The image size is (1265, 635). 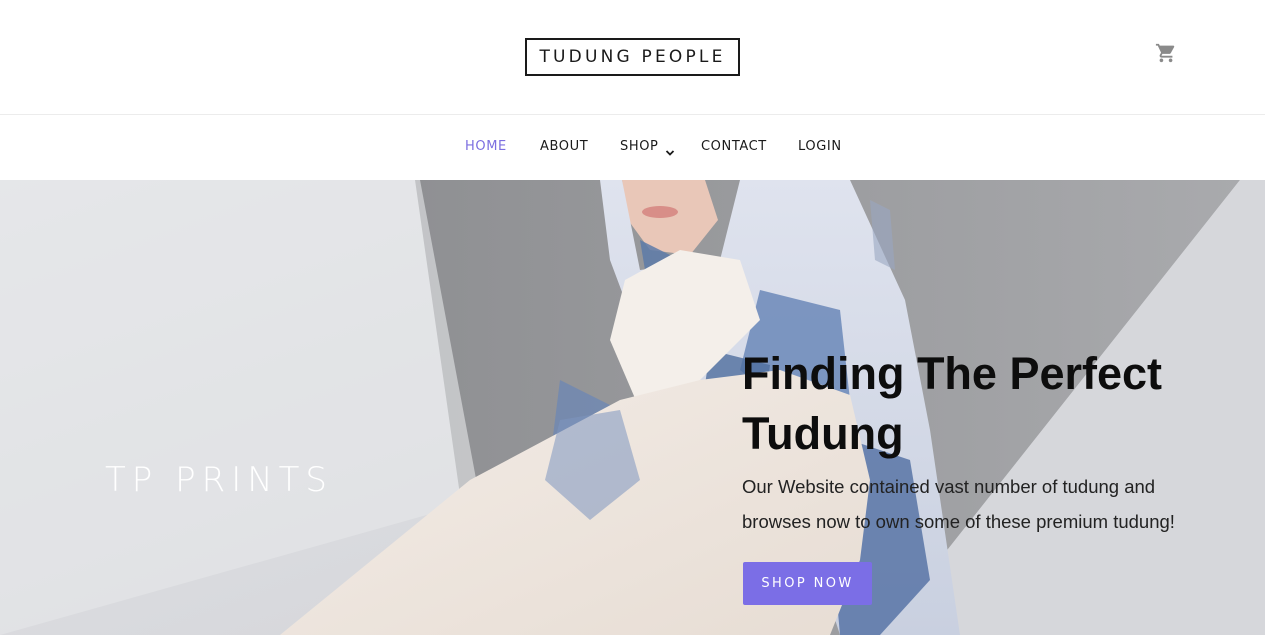 I want to click on hero-badge-text: TP PRINTS, so click(x=219, y=480).